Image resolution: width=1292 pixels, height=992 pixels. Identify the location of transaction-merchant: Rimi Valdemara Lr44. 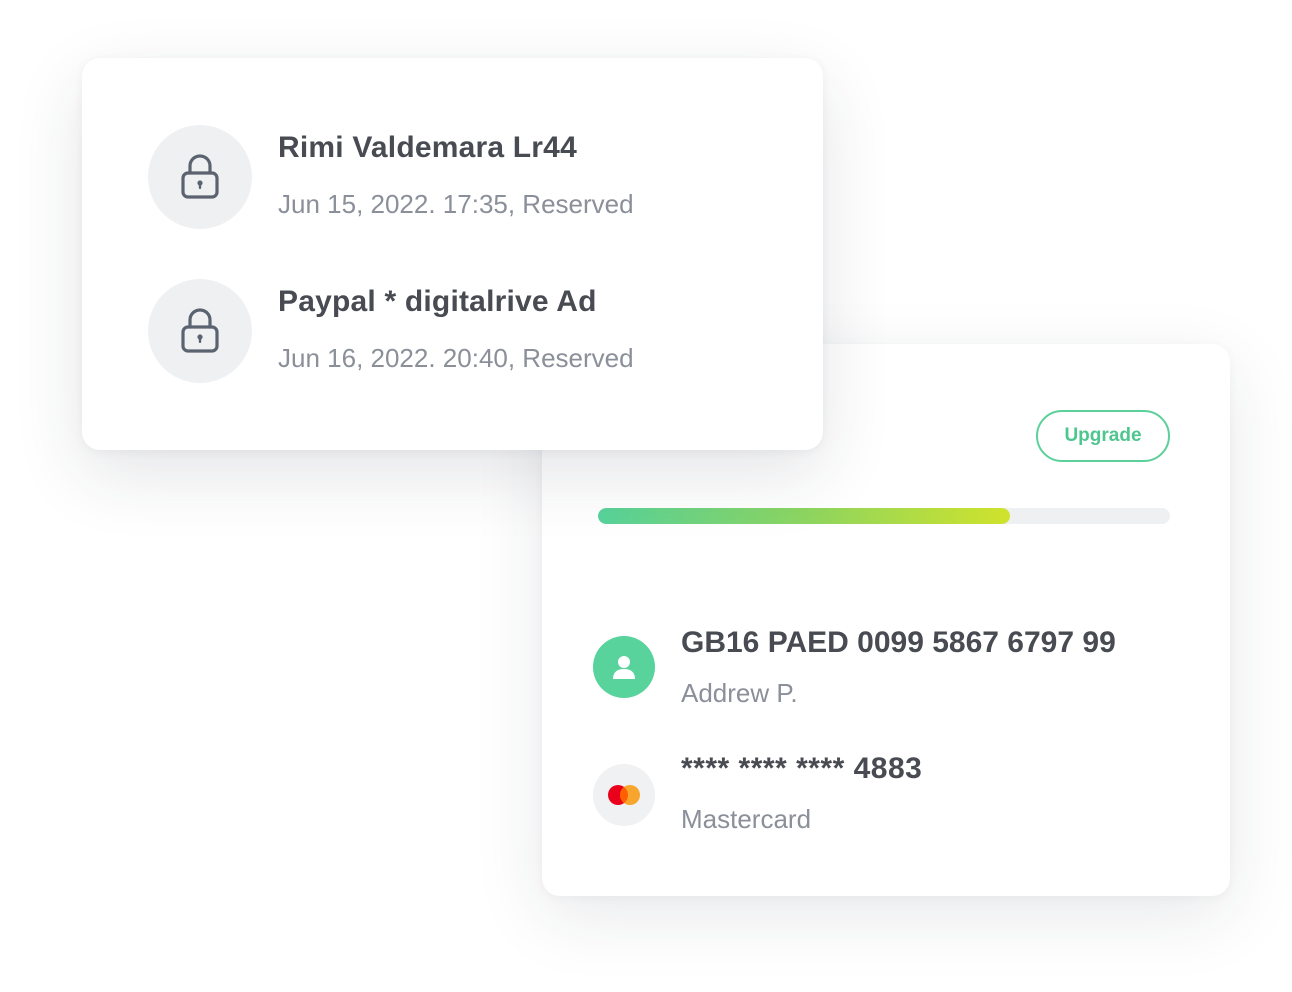
(427, 147).